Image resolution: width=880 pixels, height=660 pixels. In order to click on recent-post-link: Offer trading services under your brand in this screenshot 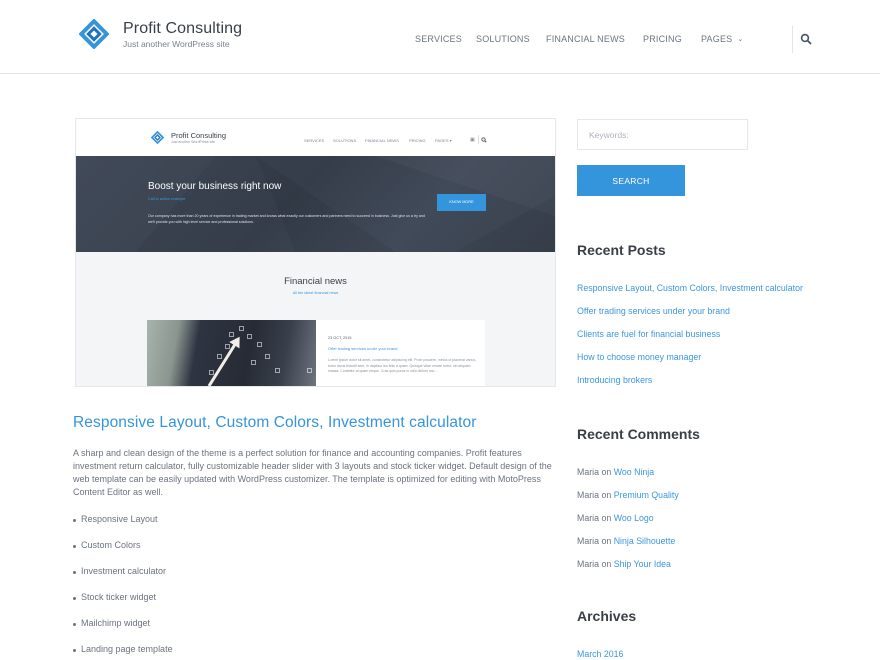, I will do `click(653, 311)`.